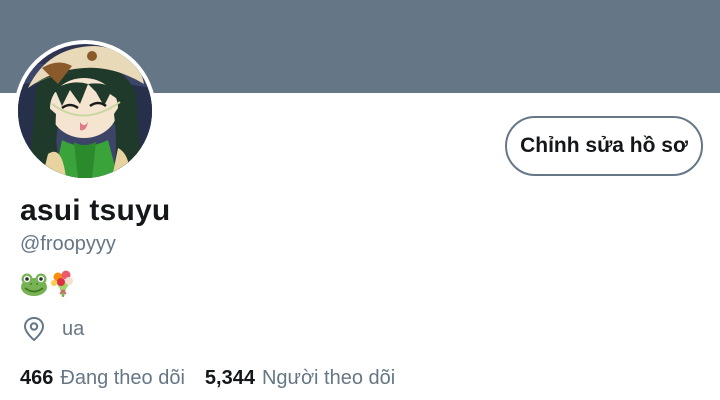 The height and width of the screenshot is (400, 720). I want to click on followers-stat: 5,344 Người theo dõi, so click(300, 378).